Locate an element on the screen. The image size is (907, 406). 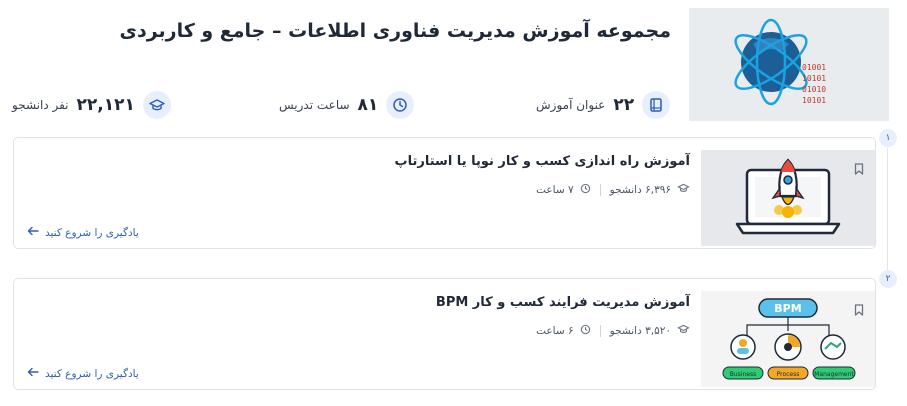
course-index-badge: ۲ is located at coordinates (888, 279).